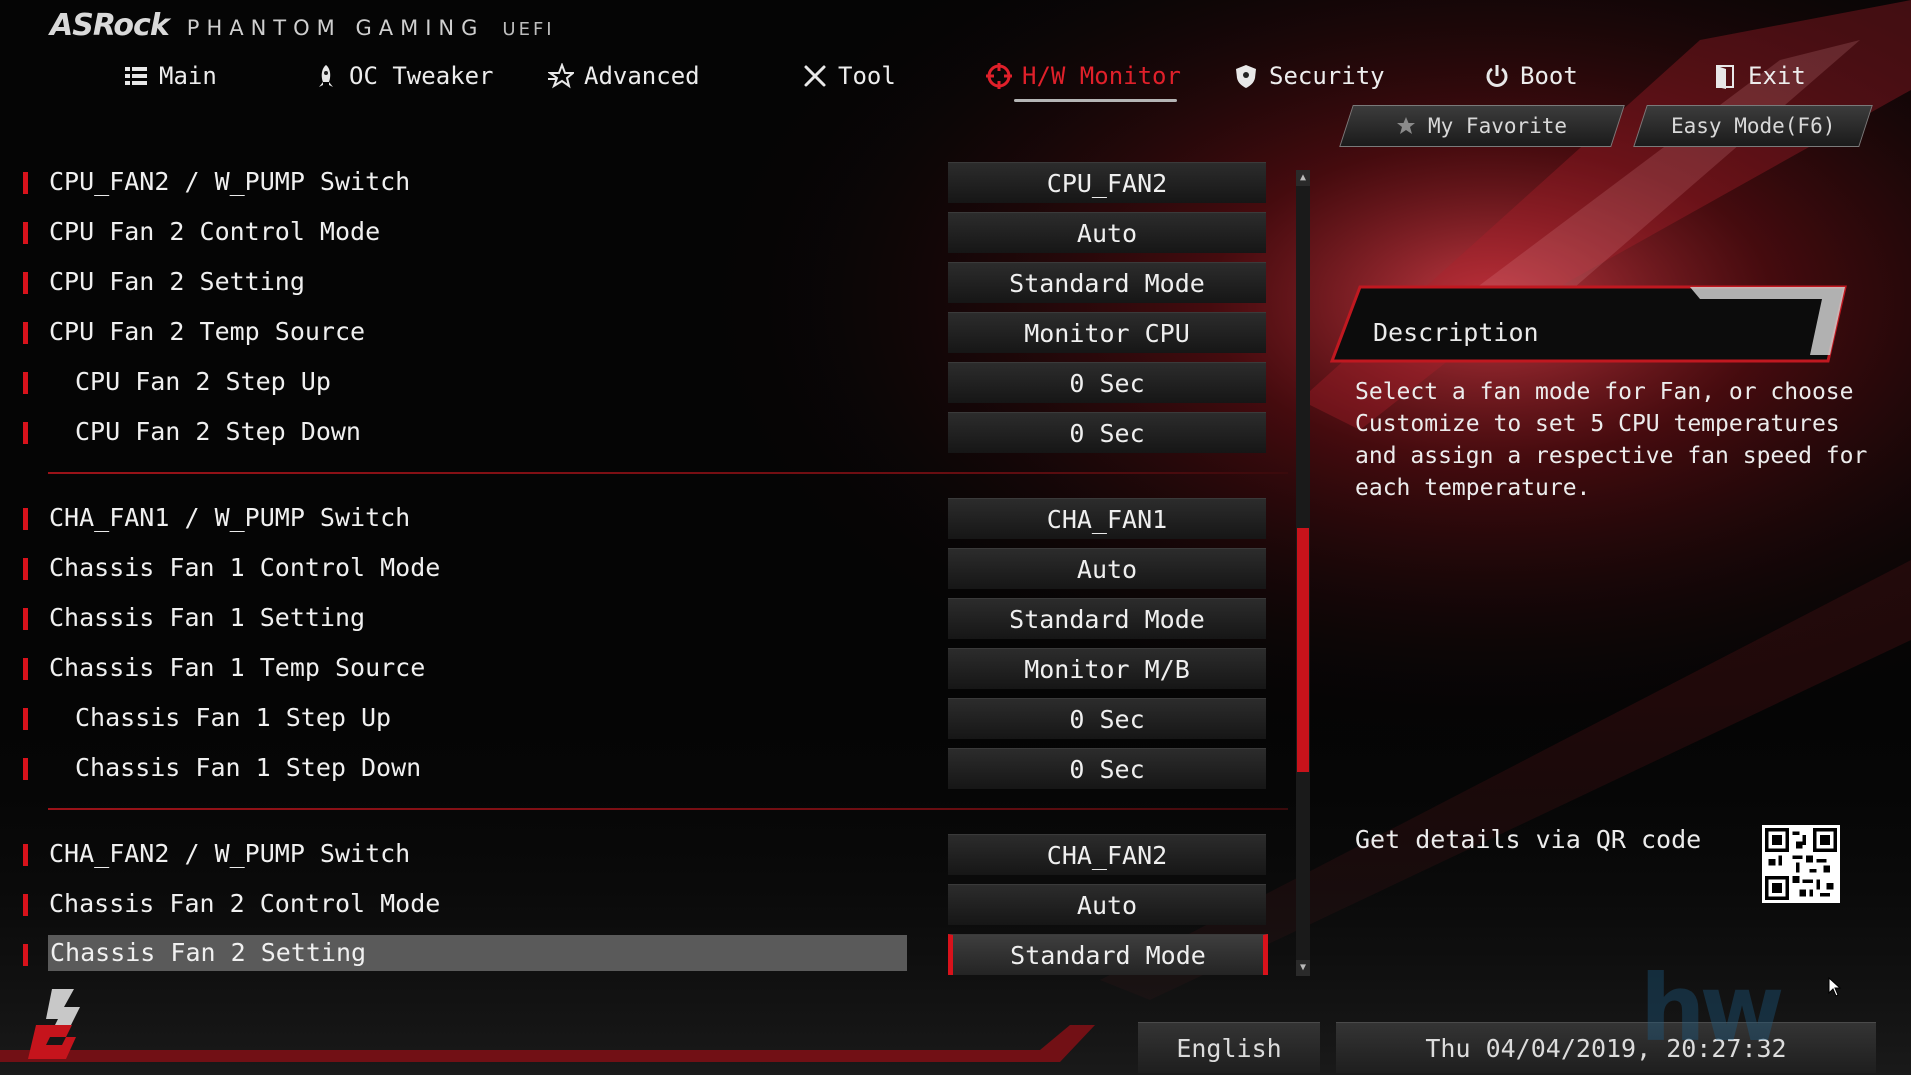 The height and width of the screenshot is (1075, 1911). What do you see at coordinates (1303, 650) in the screenshot?
I see `scroll-thumb` at bounding box center [1303, 650].